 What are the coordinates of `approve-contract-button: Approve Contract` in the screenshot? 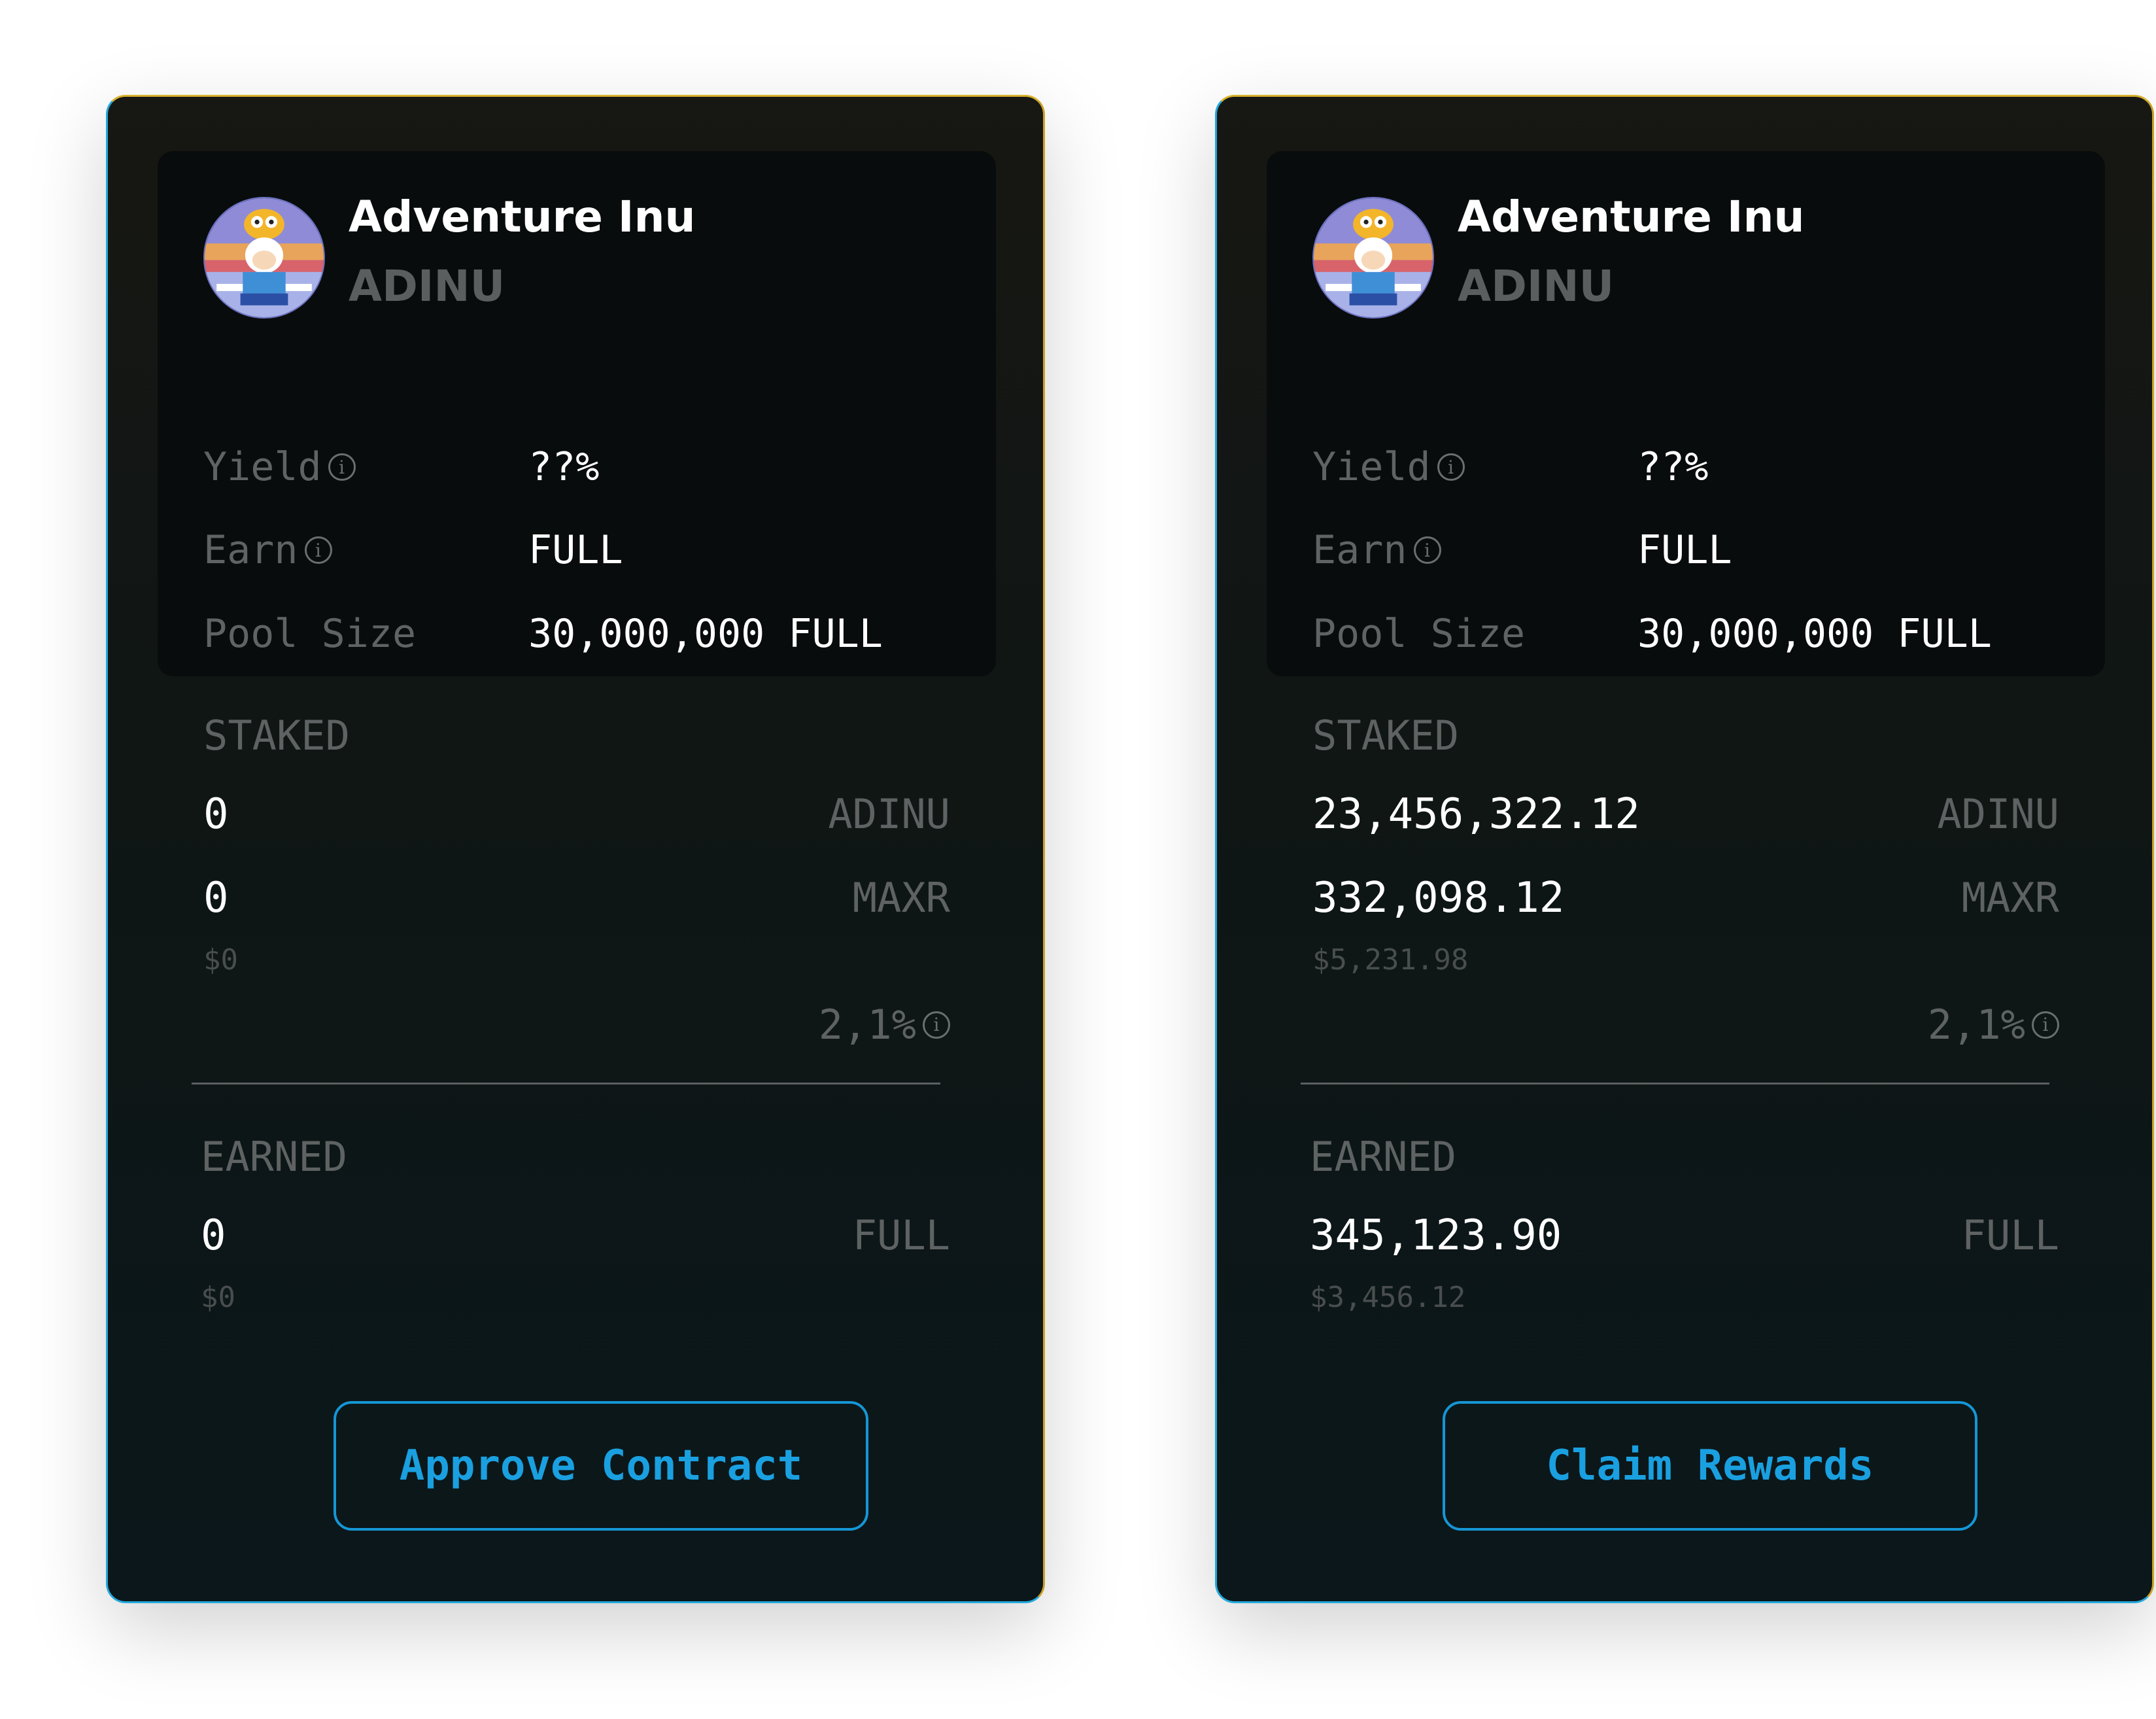 It's located at (601, 1466).